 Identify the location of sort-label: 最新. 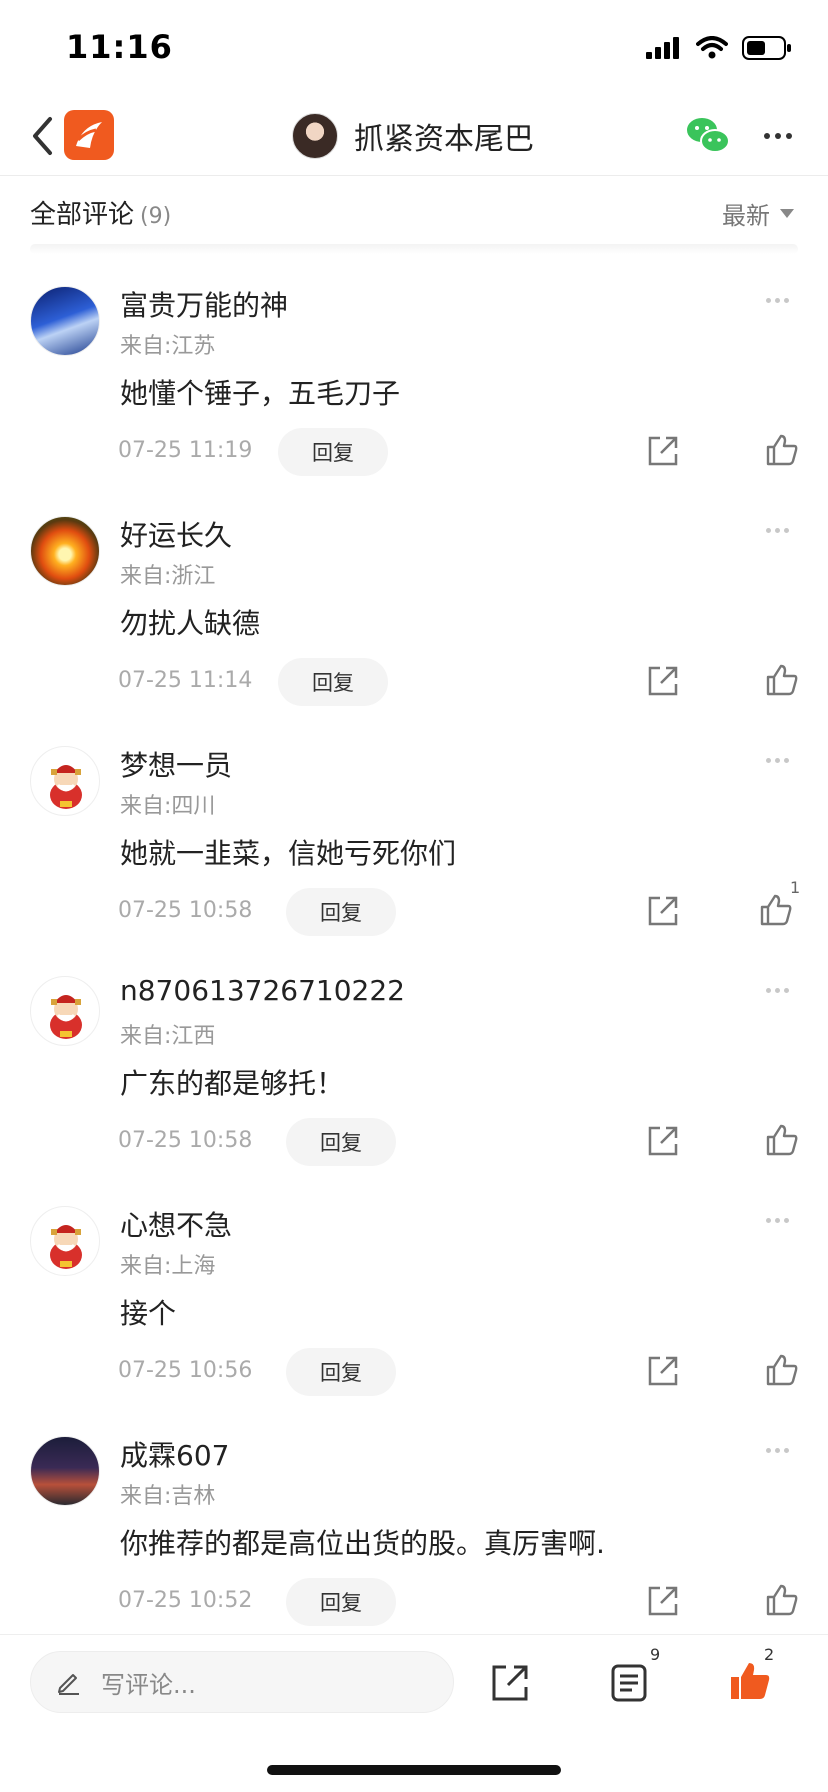
(746, 216).